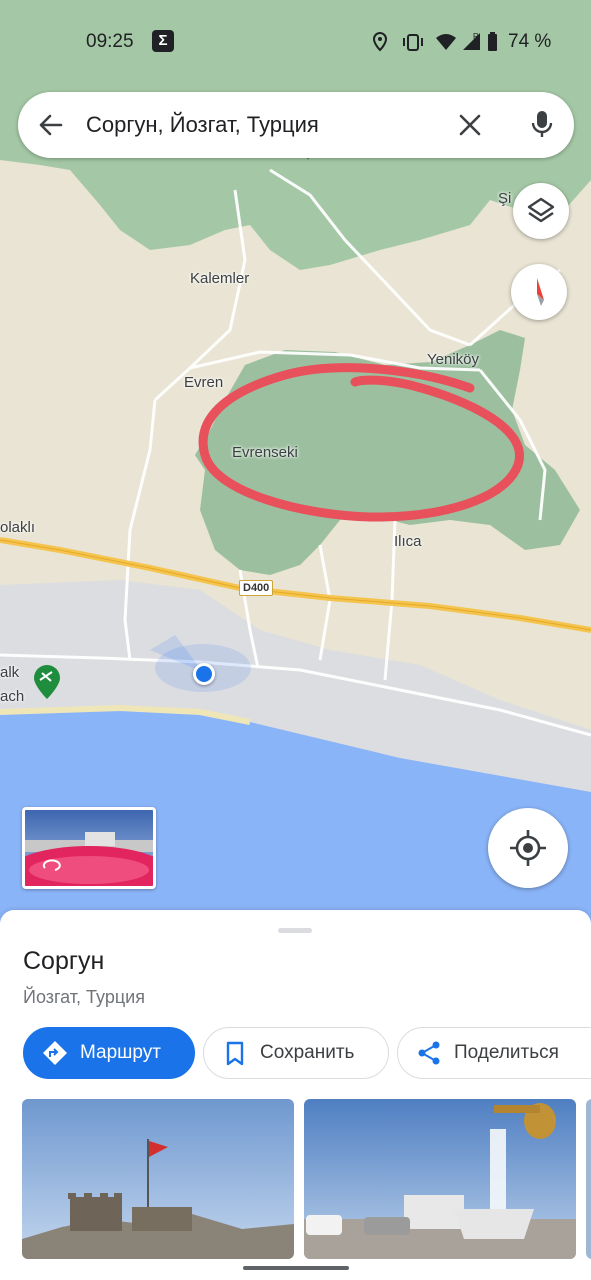 The image size is (591, 1280). Describe the element at coordinates (204, 674) in the screenshot. I see `my-location-dot` at that location.